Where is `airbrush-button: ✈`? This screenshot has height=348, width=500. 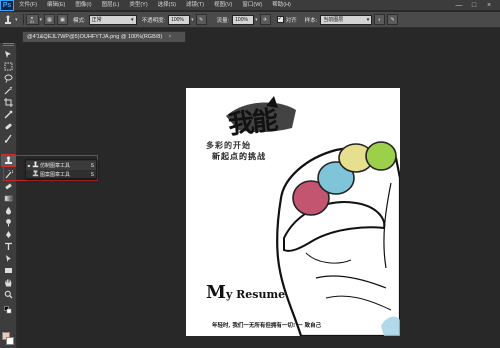 airbrush-button: ✈ is located at coordinates (265, 19).